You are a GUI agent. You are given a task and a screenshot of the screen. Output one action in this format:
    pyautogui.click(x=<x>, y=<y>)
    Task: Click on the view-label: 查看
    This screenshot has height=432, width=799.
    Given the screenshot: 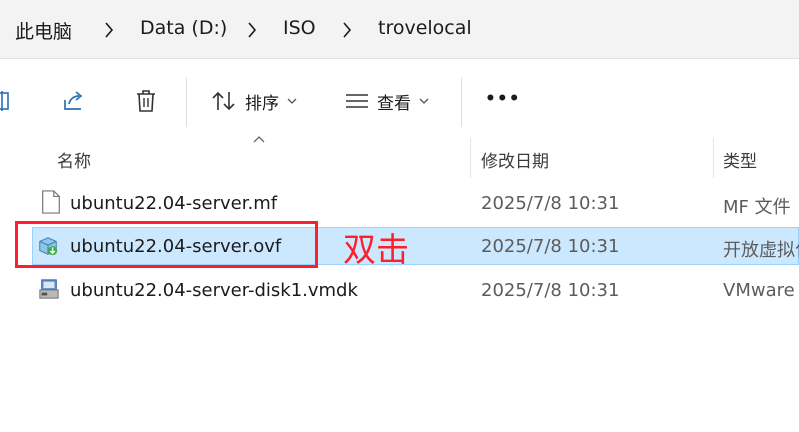 What is the action you would take?
    pyautogui.click(x=394, y=103)
    